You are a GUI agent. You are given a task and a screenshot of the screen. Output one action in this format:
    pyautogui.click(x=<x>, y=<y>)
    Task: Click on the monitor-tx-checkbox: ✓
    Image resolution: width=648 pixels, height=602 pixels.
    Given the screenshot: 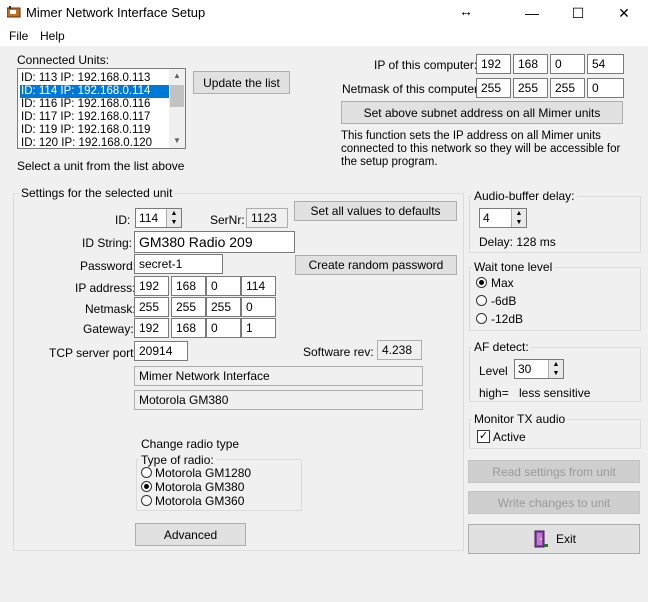 What is the action you would take?
    pyautogui.click(x=483, y=436)
    